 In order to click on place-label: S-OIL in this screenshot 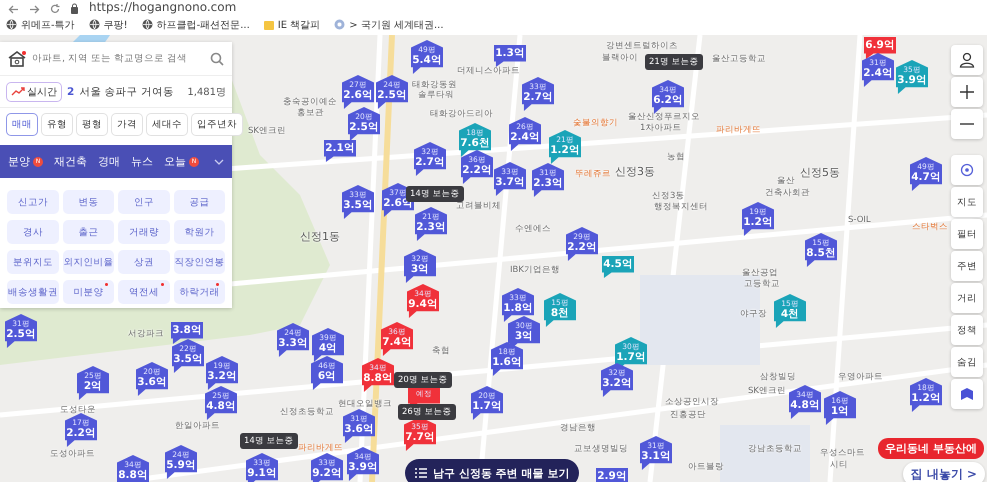, I will do `click(859, 220)`.